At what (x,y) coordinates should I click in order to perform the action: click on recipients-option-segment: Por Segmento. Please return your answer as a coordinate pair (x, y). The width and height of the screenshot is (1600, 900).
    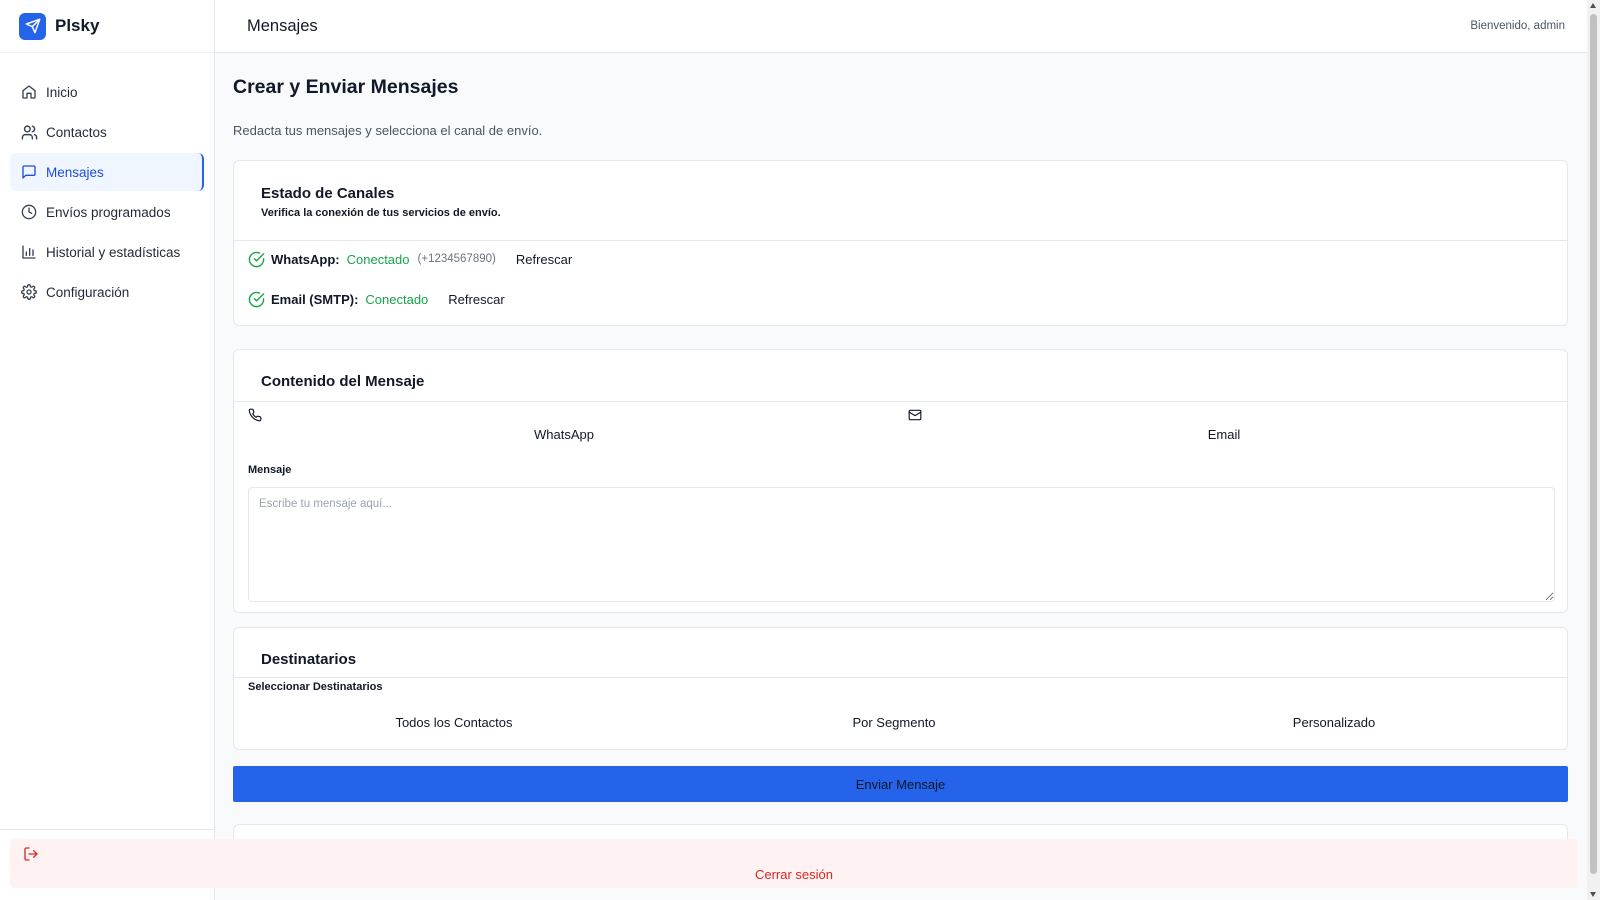
    Looking at the image, I should click on (894, 722).